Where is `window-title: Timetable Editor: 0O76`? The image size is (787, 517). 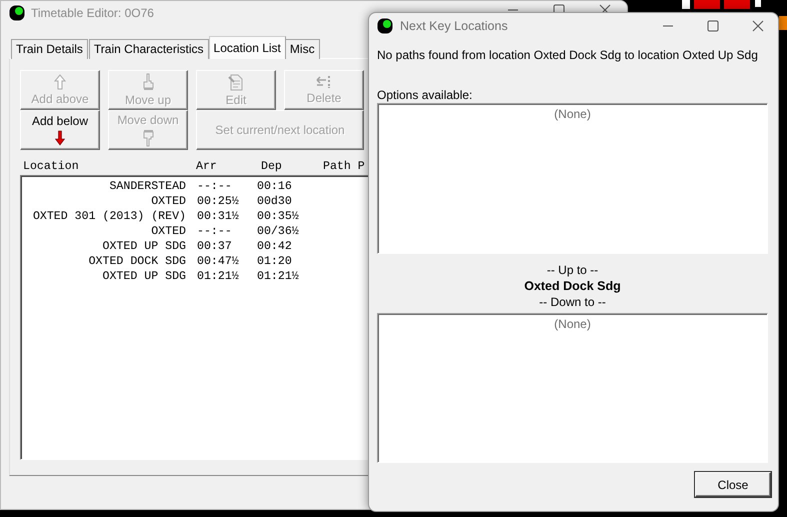 window-title: Timetable Editor: 0O76 is located at coordinates (93, 13).